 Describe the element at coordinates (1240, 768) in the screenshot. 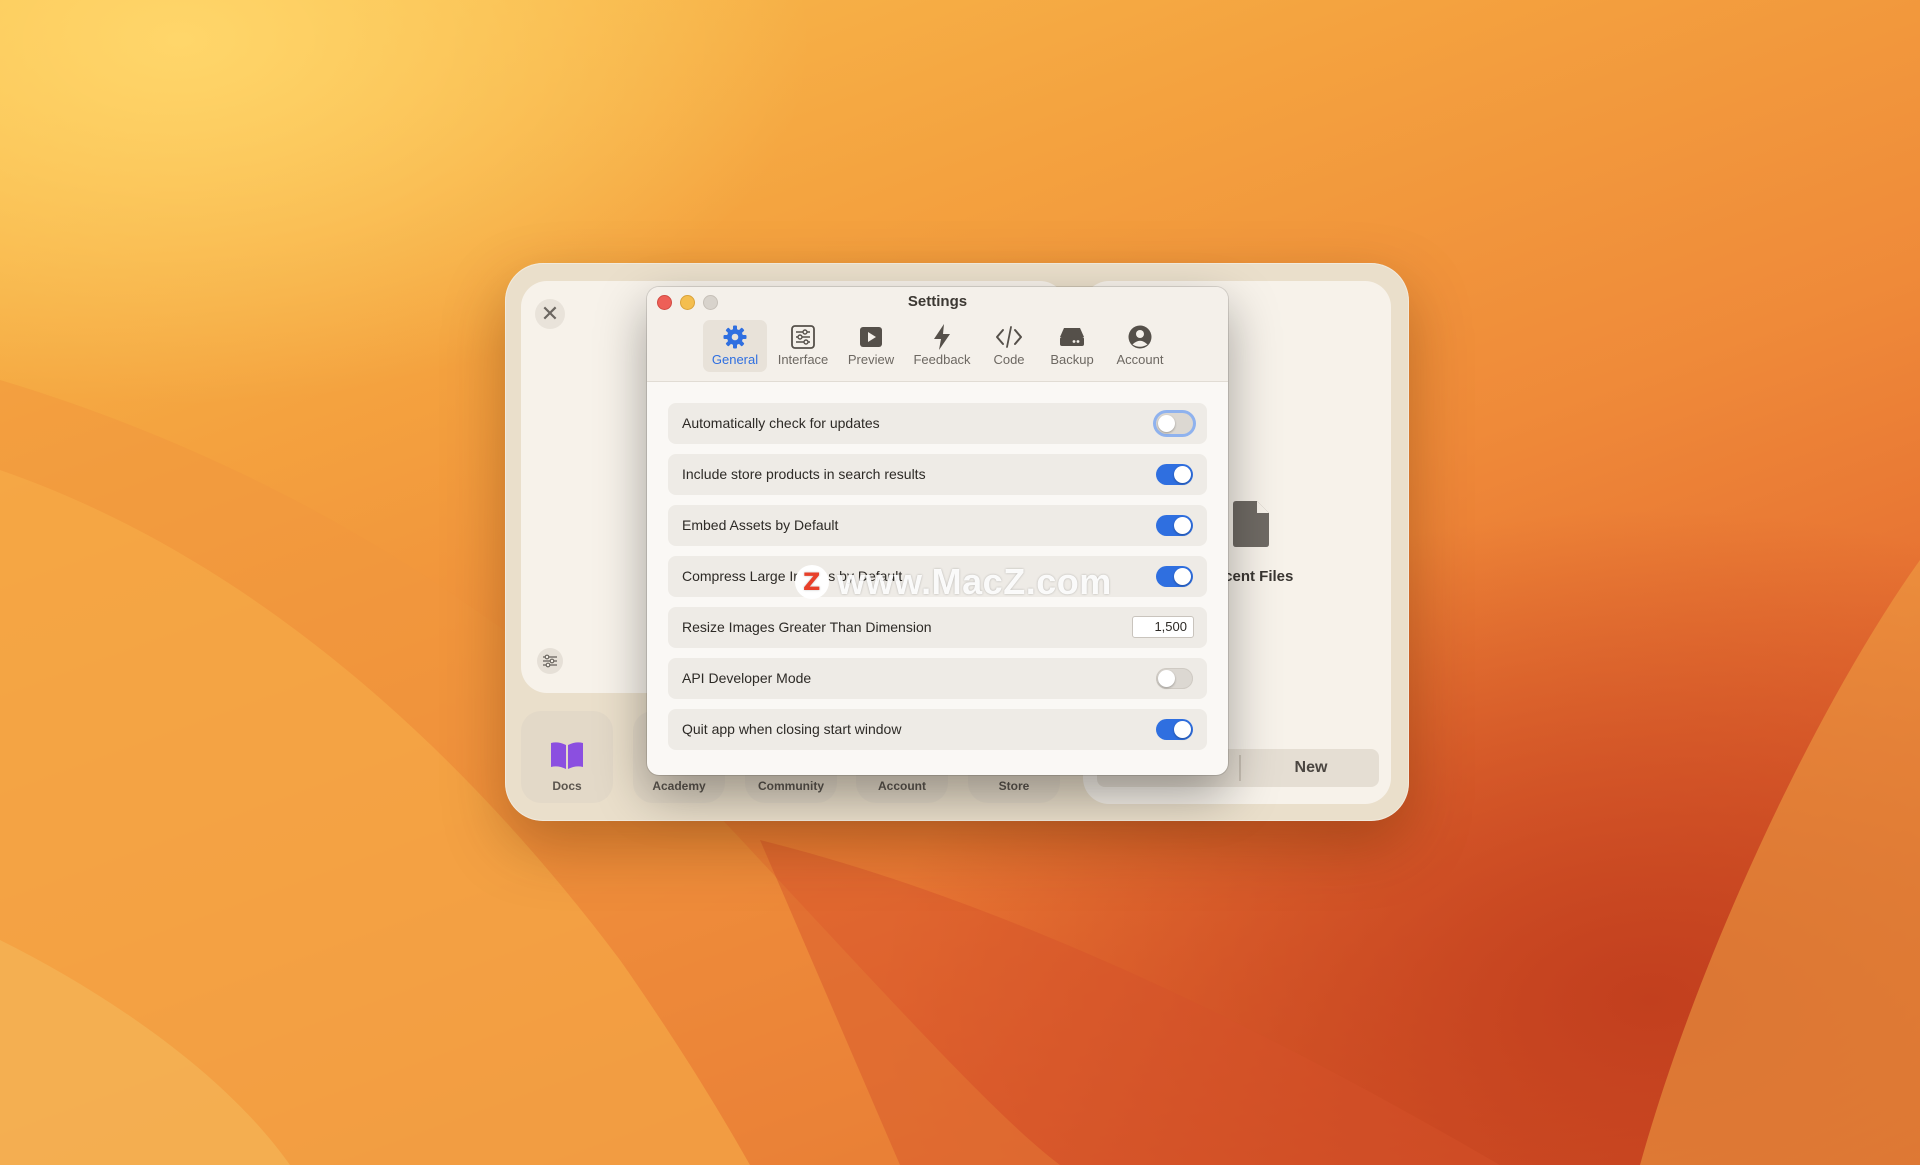

I see `divider` at that location.